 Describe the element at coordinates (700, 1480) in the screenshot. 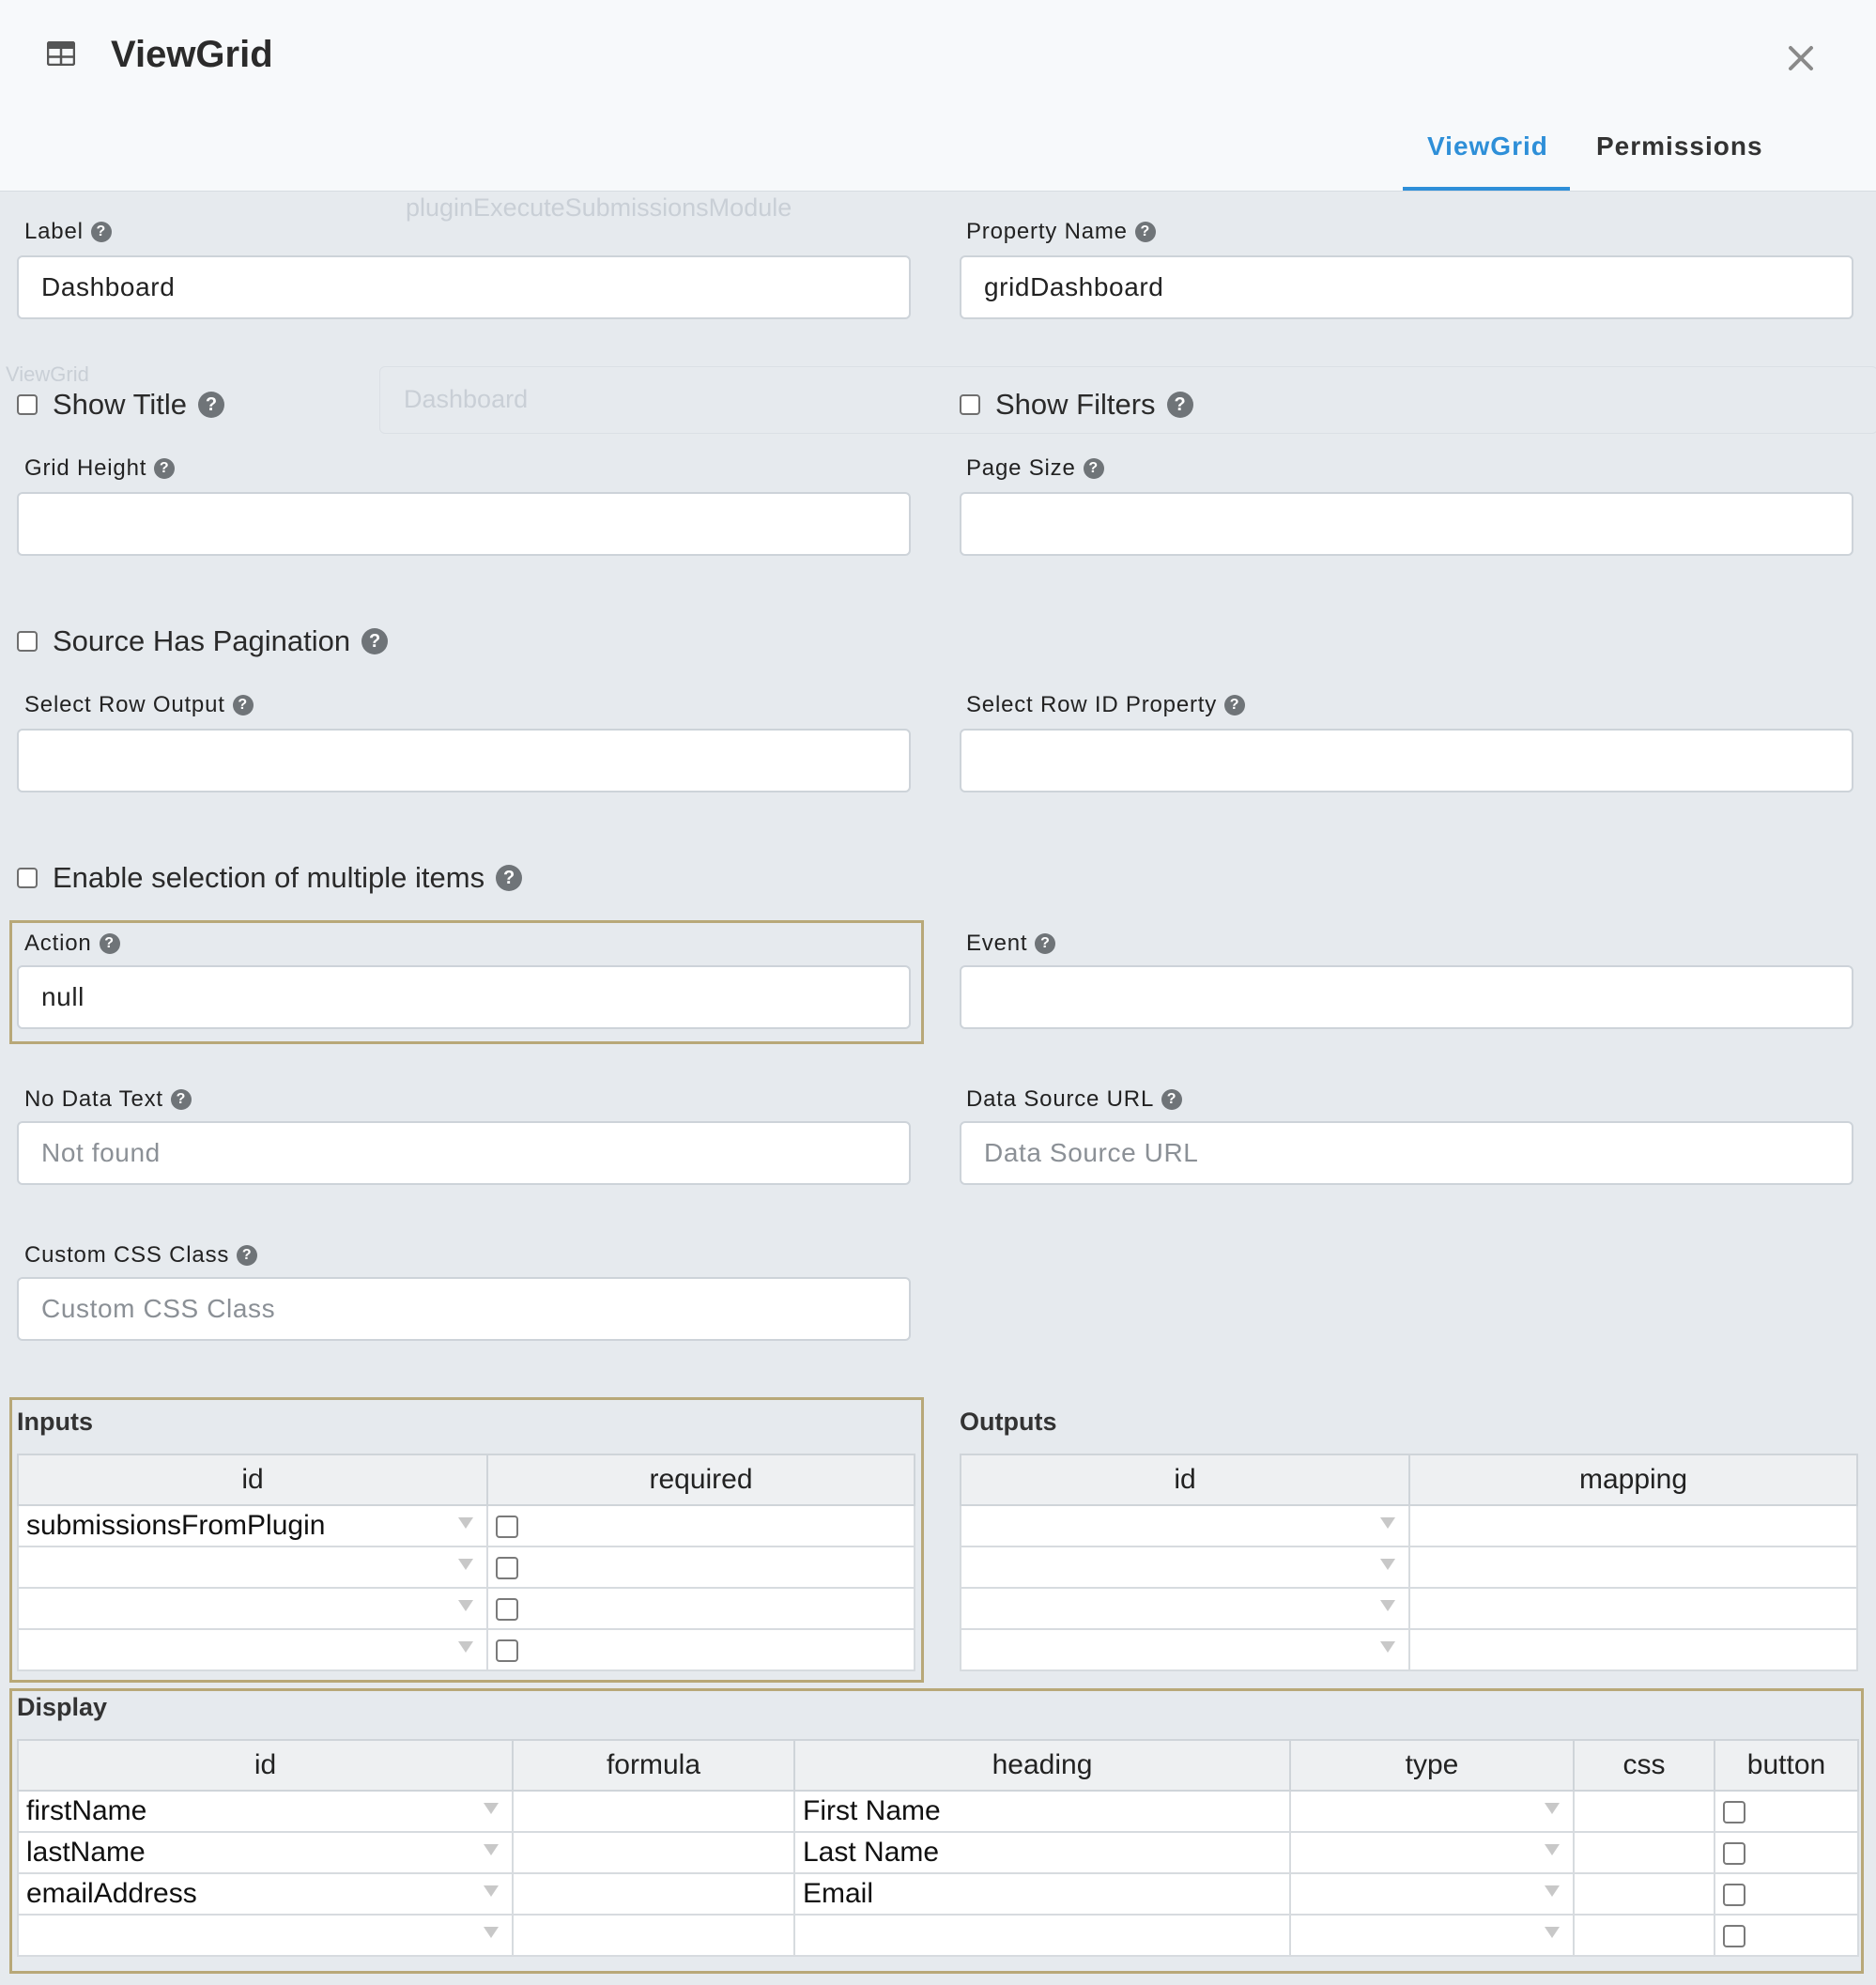

I see `column-header: required` at that location.